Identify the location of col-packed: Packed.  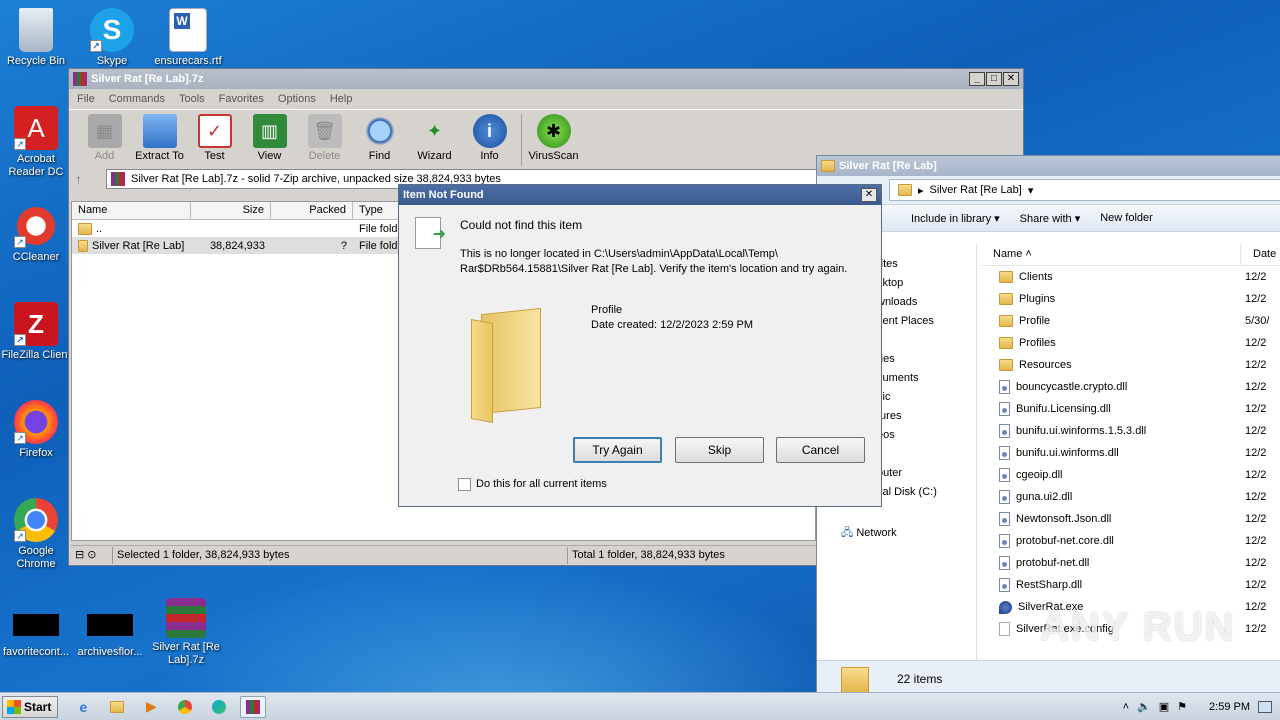
(312, 210).